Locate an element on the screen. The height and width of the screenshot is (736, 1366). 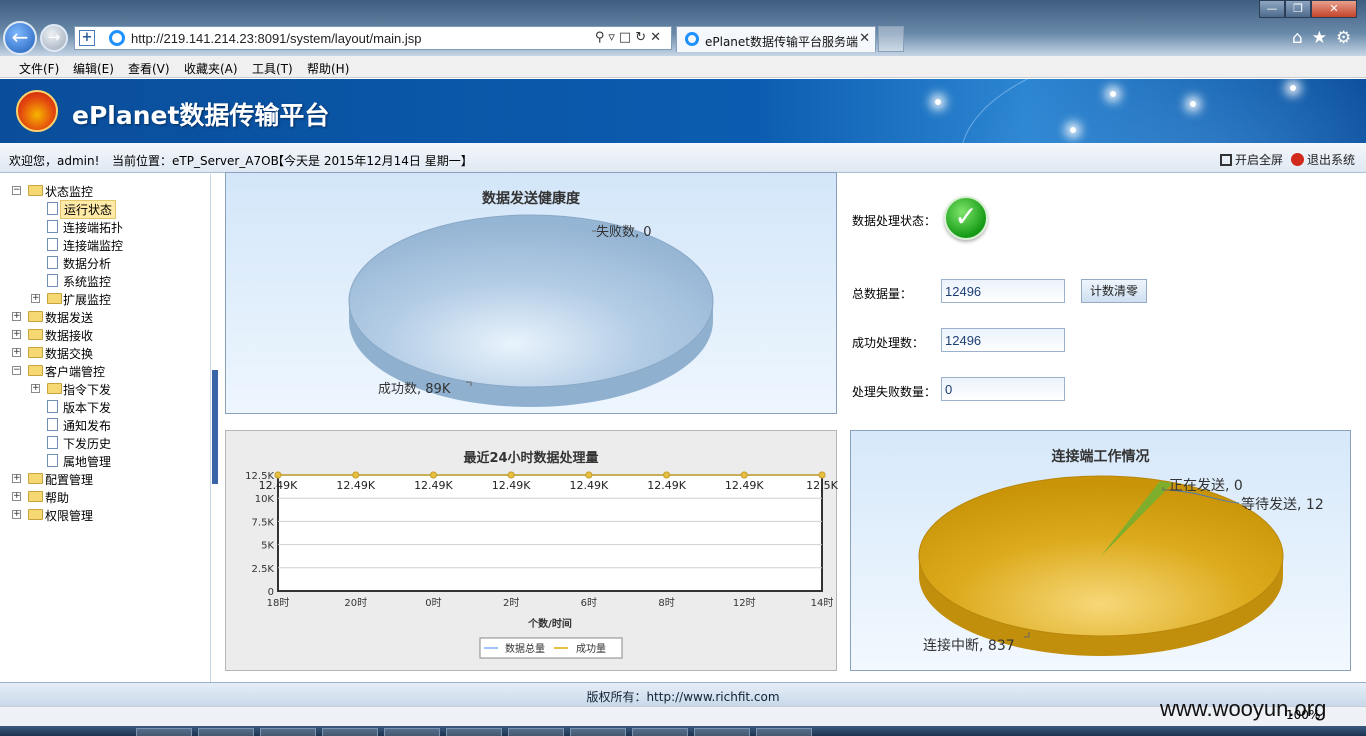
menu-view: 查看(V) is located at coordinates (149, 68).